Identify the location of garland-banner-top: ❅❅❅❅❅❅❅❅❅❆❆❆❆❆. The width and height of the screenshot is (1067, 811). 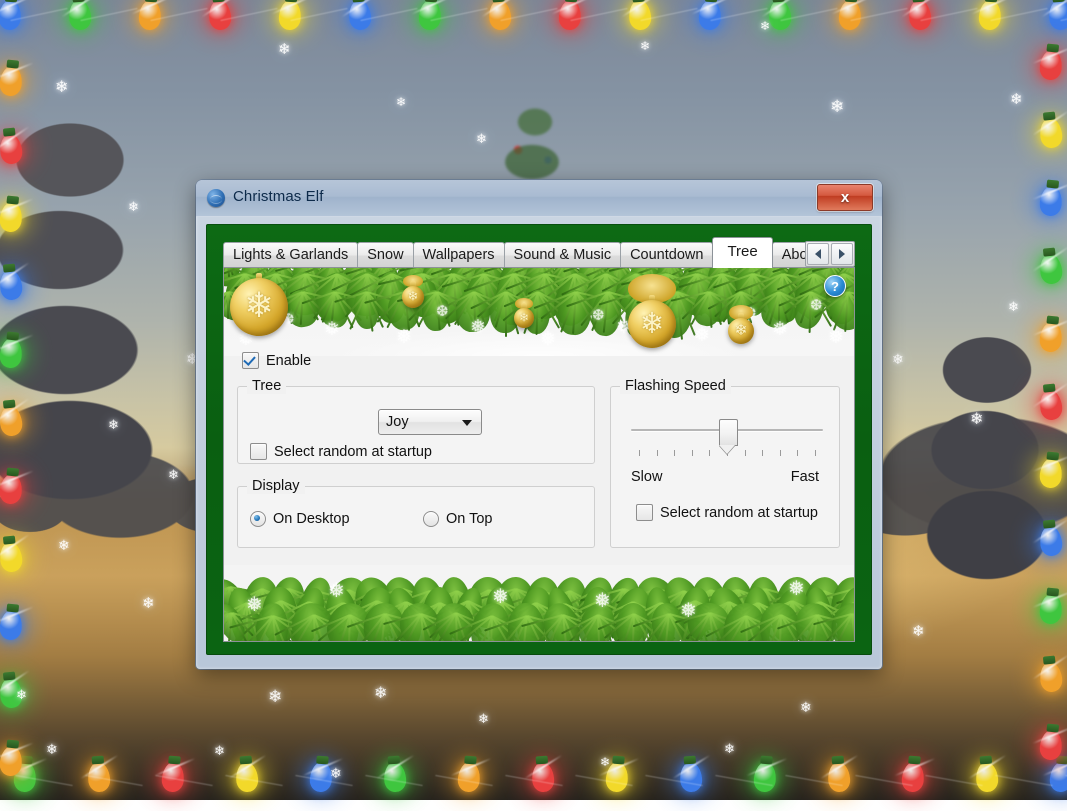
(539, 312).